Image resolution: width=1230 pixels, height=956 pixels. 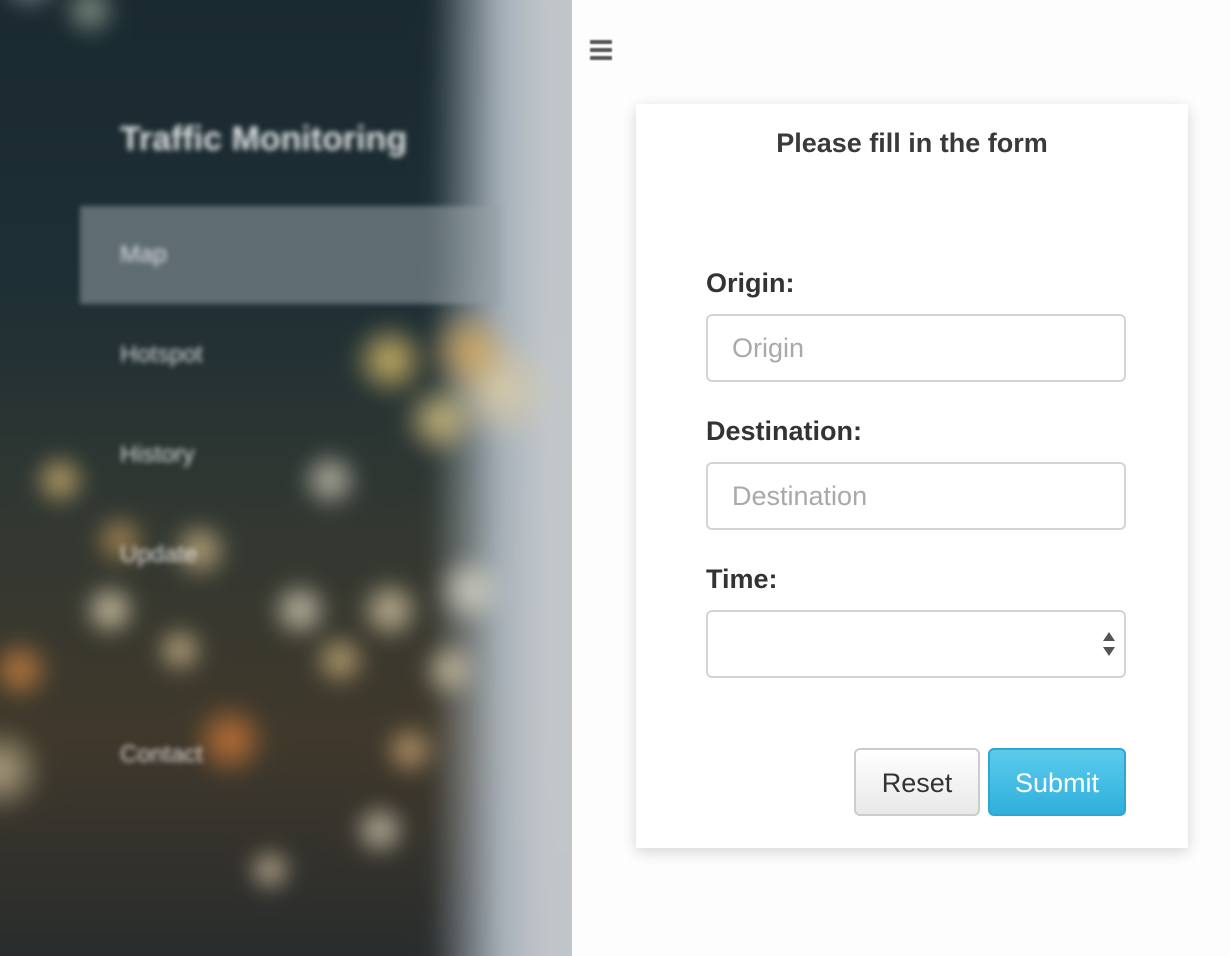 I want to click on origin-label: Origin:, so click(x=750, y=283).